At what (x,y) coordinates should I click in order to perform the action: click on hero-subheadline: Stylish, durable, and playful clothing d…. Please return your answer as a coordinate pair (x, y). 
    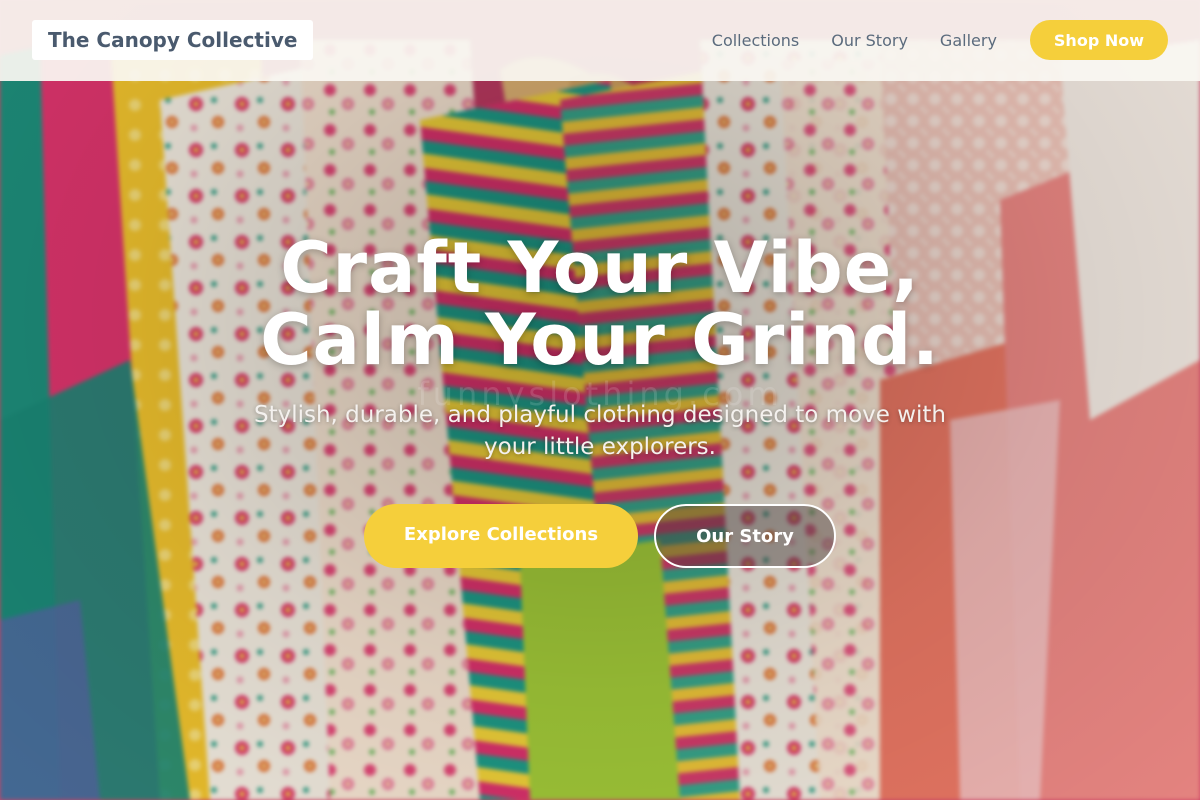
    Looking at the image, I should click on (600, 431).